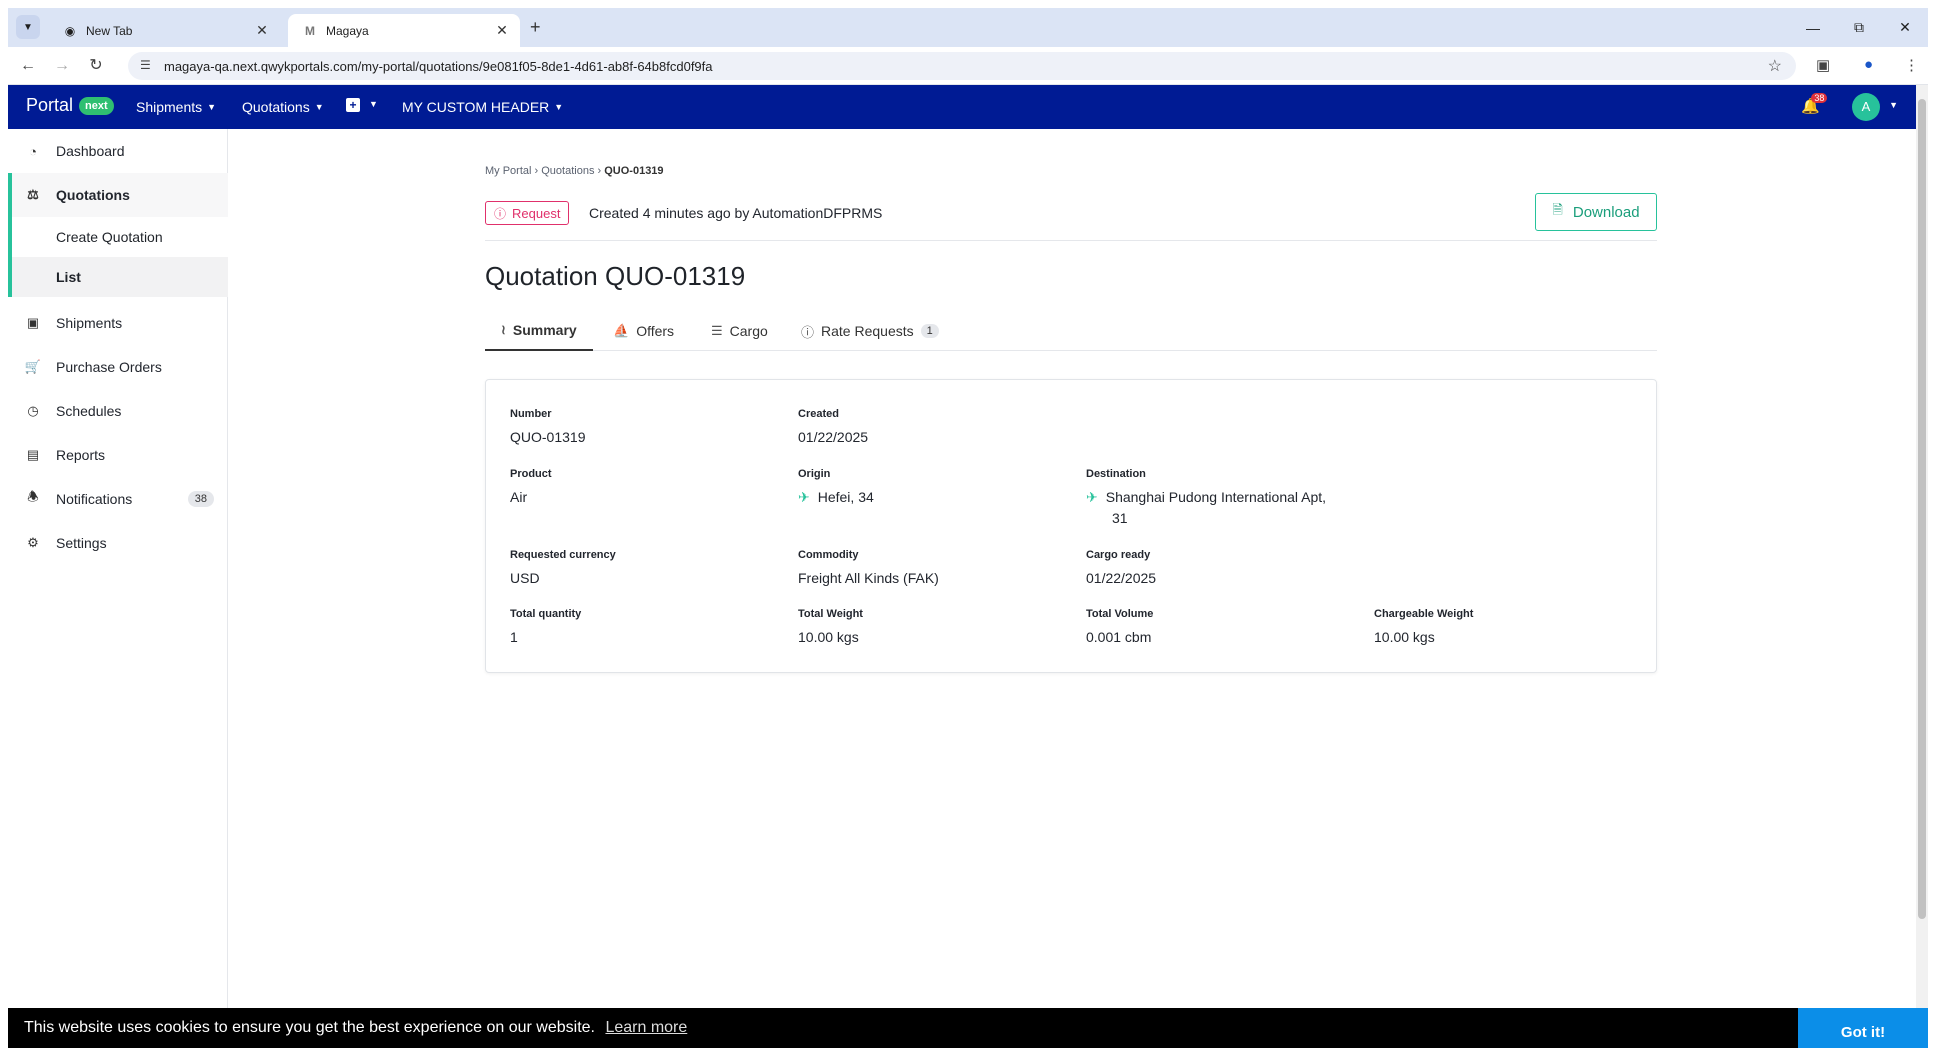  Describe the element at coordinates (804, 497) in the screenshot. I see `plane-departure-icon: ✈` at that location.